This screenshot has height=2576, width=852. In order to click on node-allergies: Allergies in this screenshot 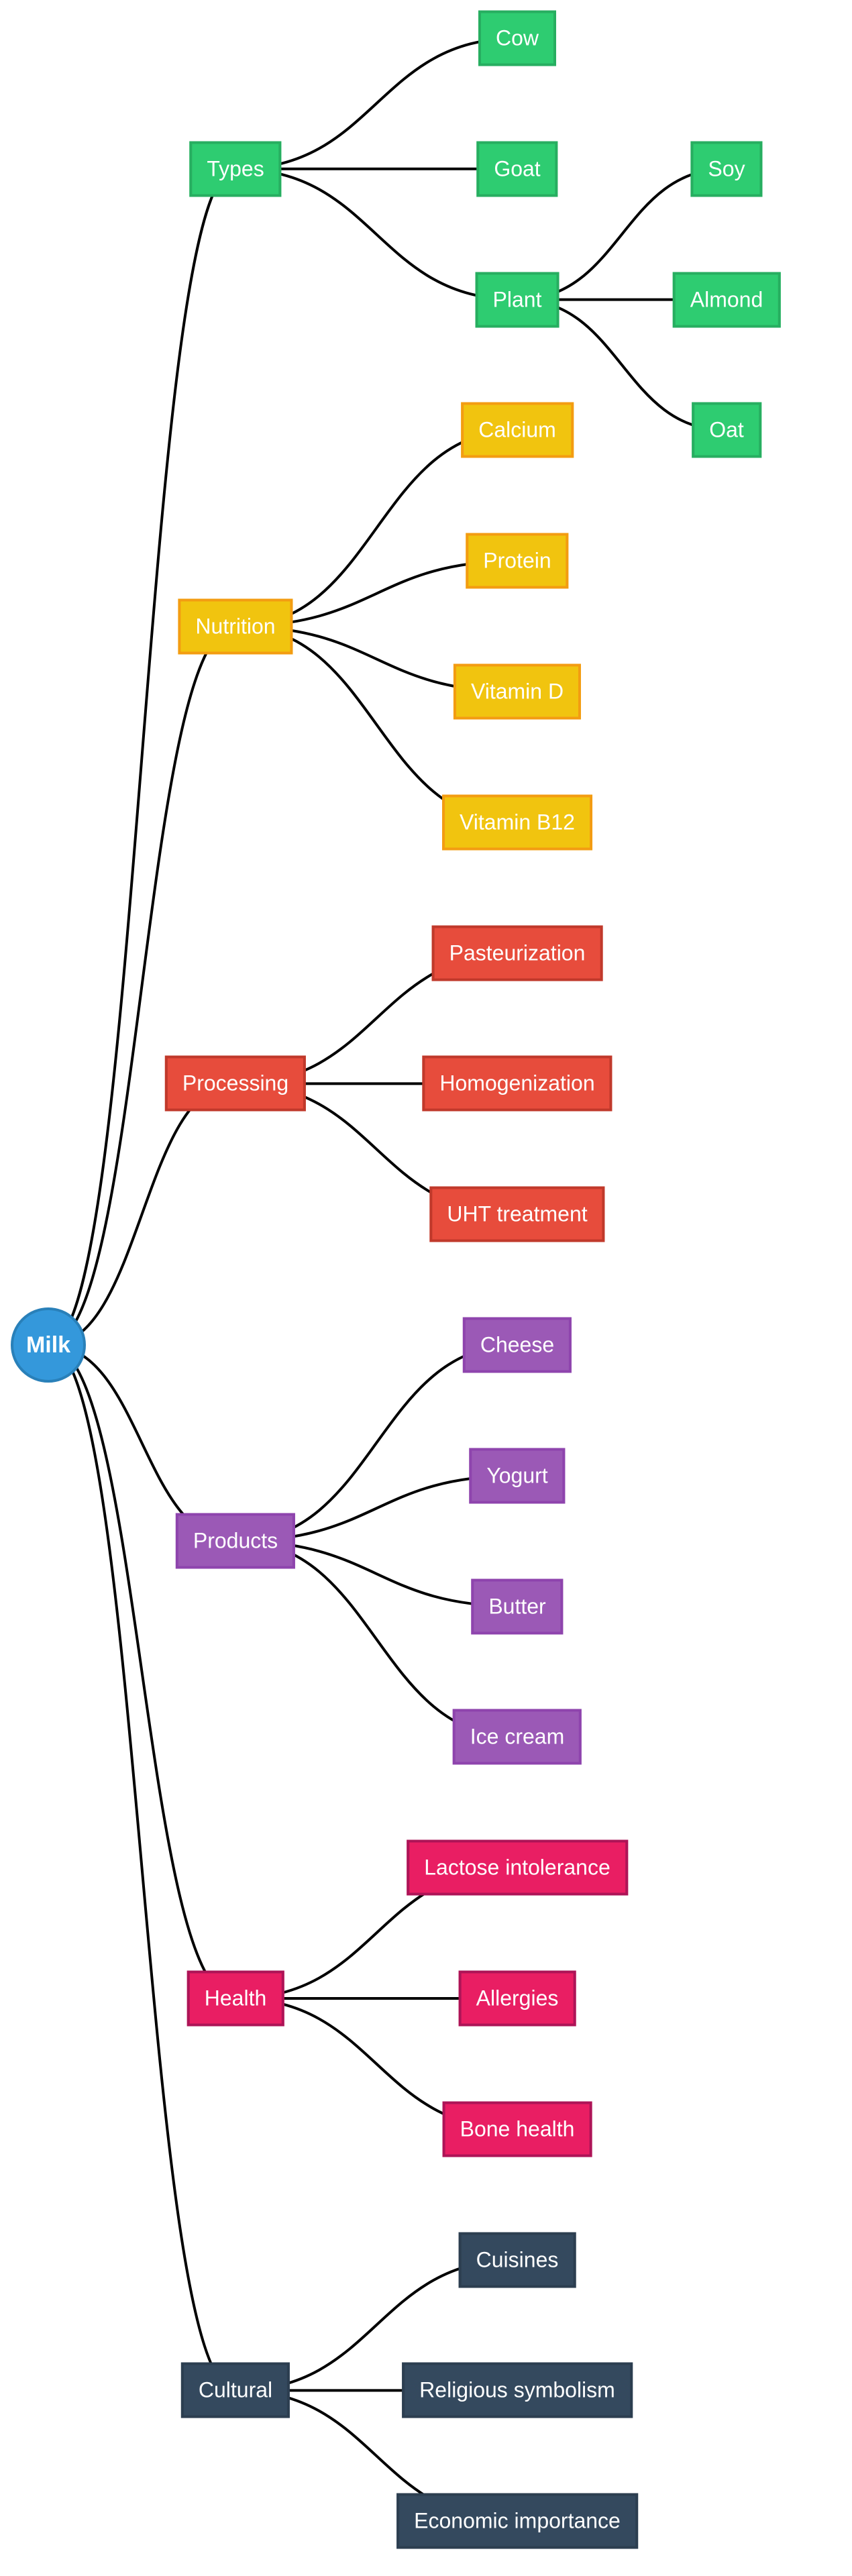, I will do `click(517, 1998)`.